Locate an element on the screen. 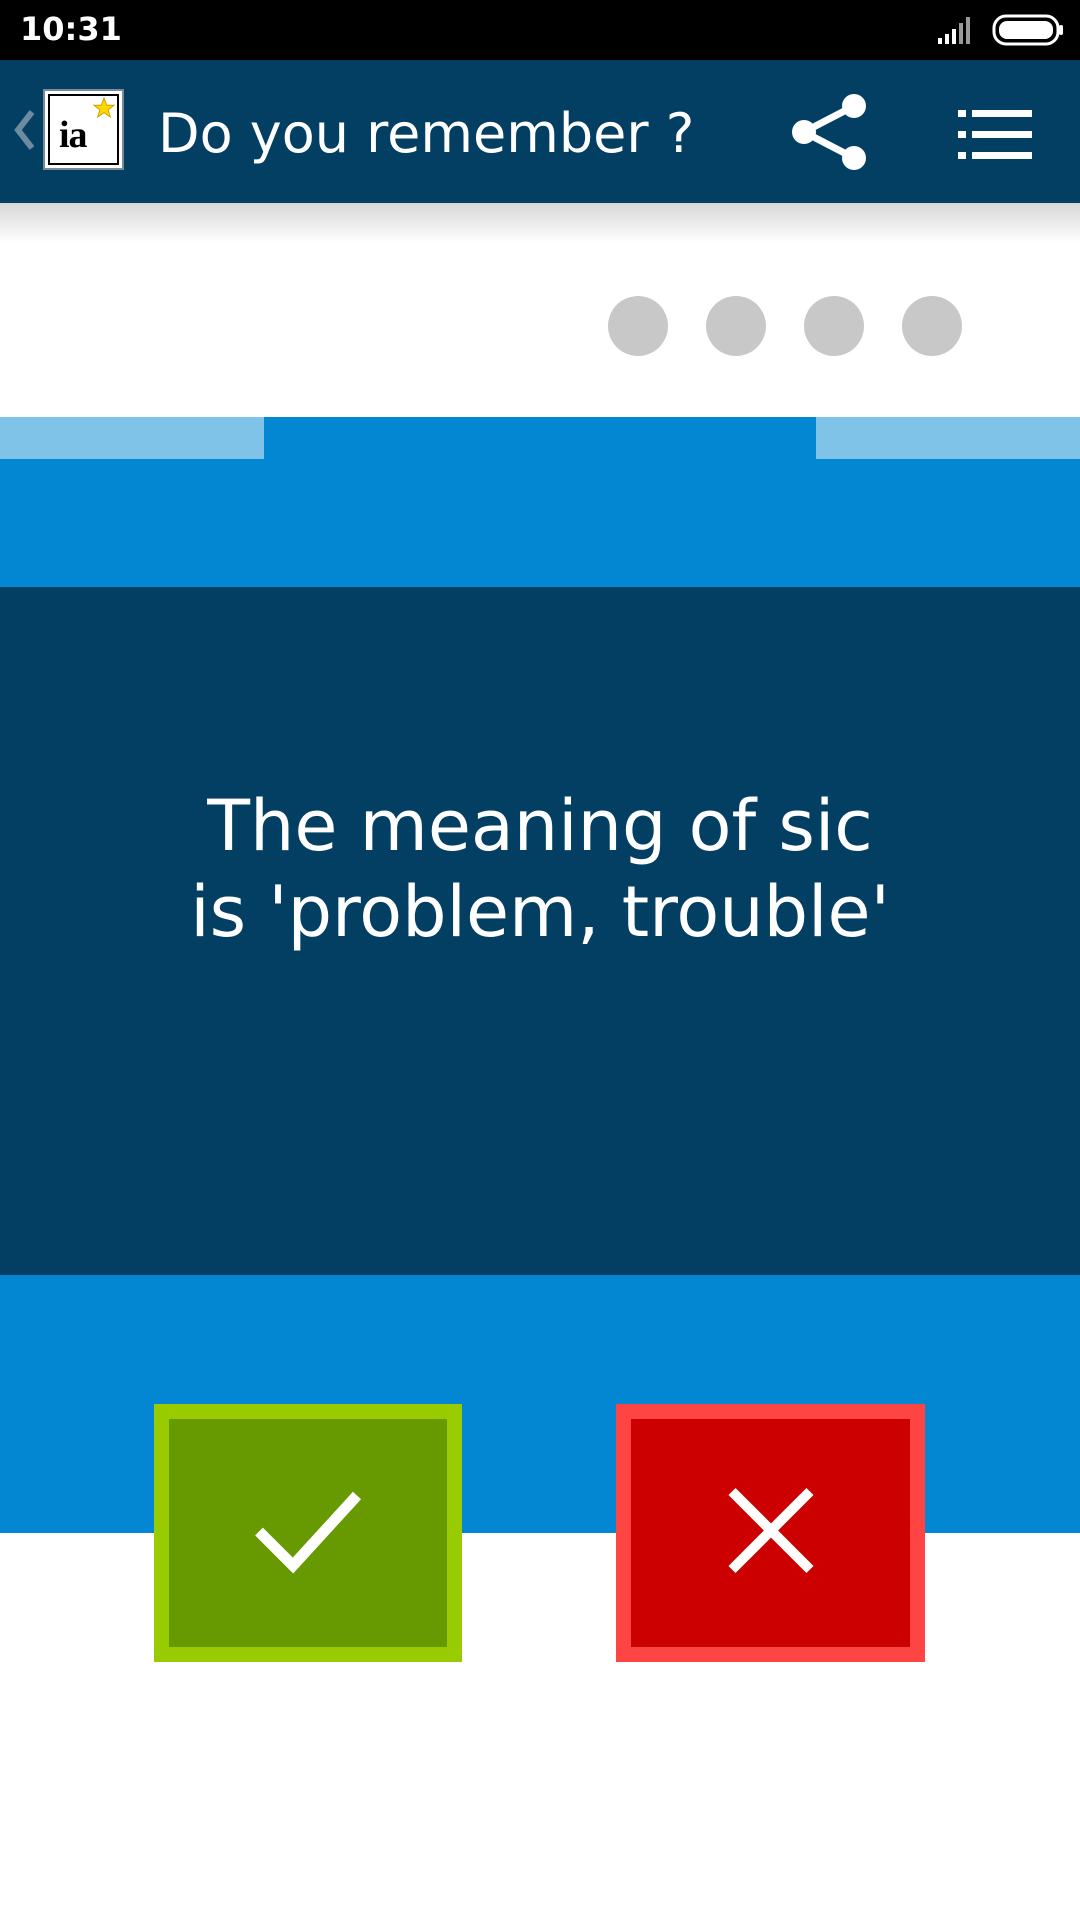 This screenshot has height=1920, width=1080. list-menu-icon is located at coordinates (995, 134).